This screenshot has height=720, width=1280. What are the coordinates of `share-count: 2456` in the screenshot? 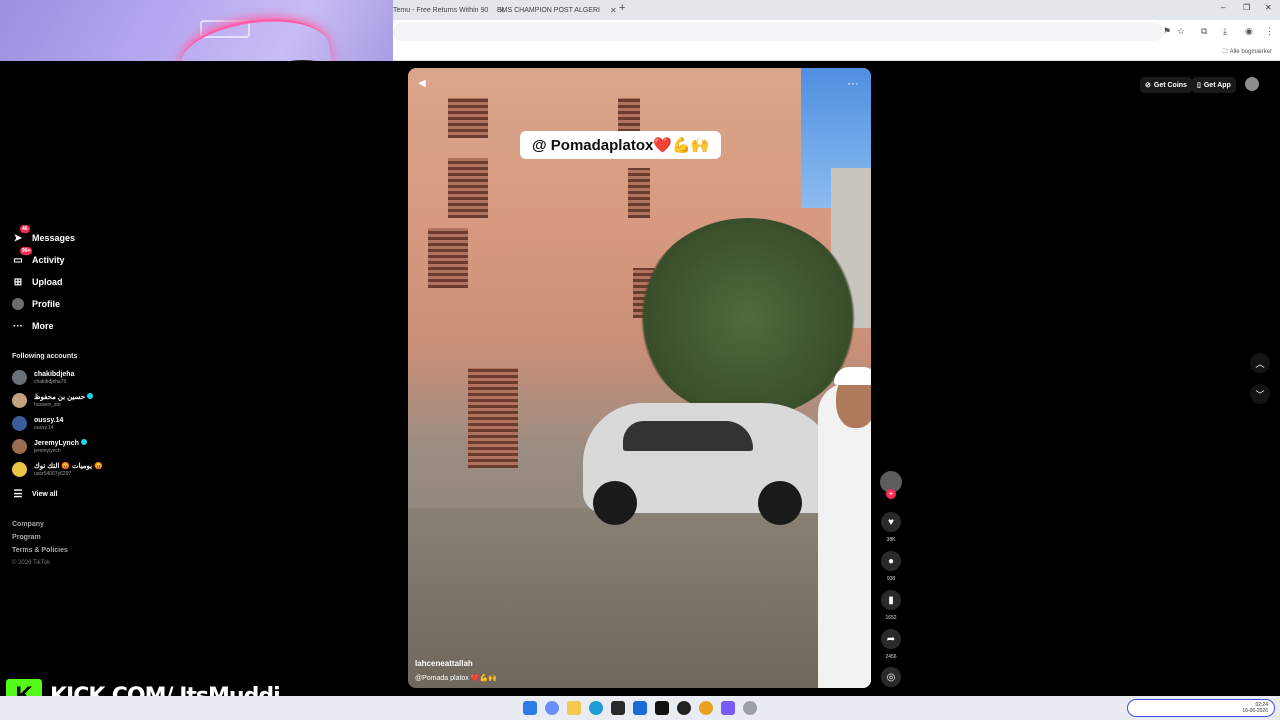 It's located at (891, 657).